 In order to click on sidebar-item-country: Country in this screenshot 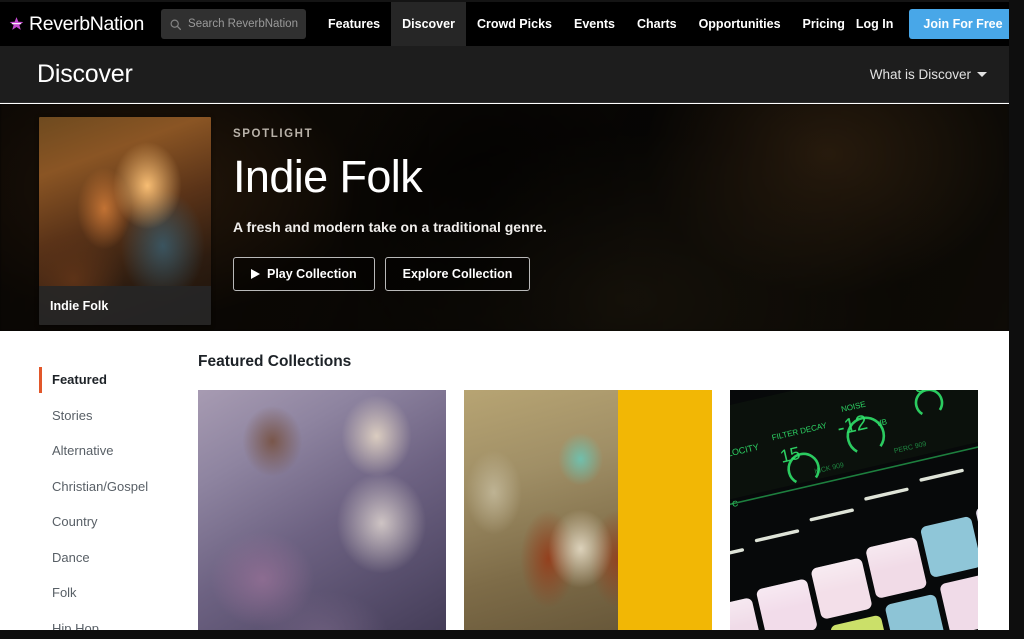, I will do `click(114, 522)`.